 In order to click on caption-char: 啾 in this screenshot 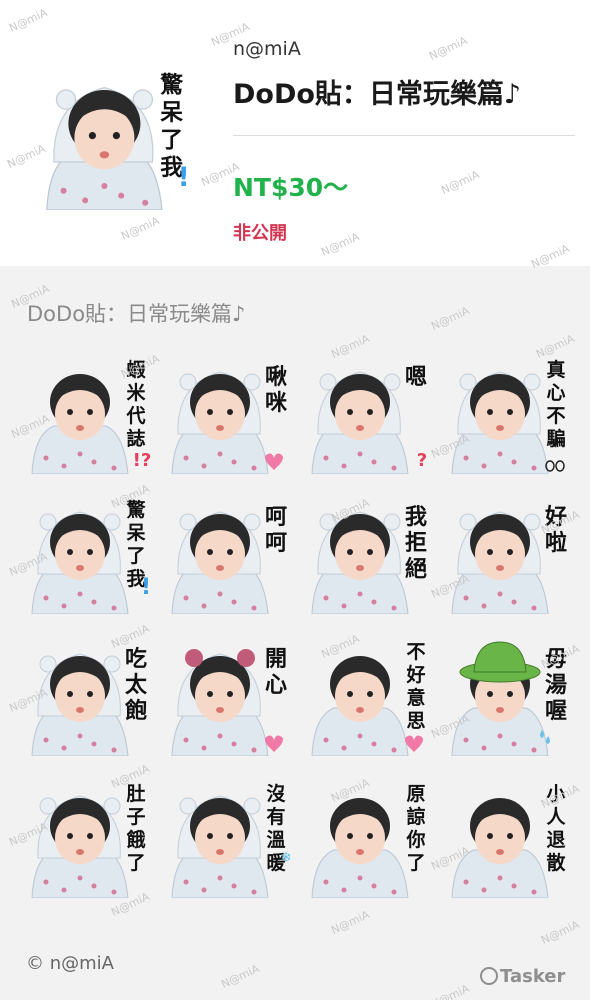, I will do `click(276, 377)`.